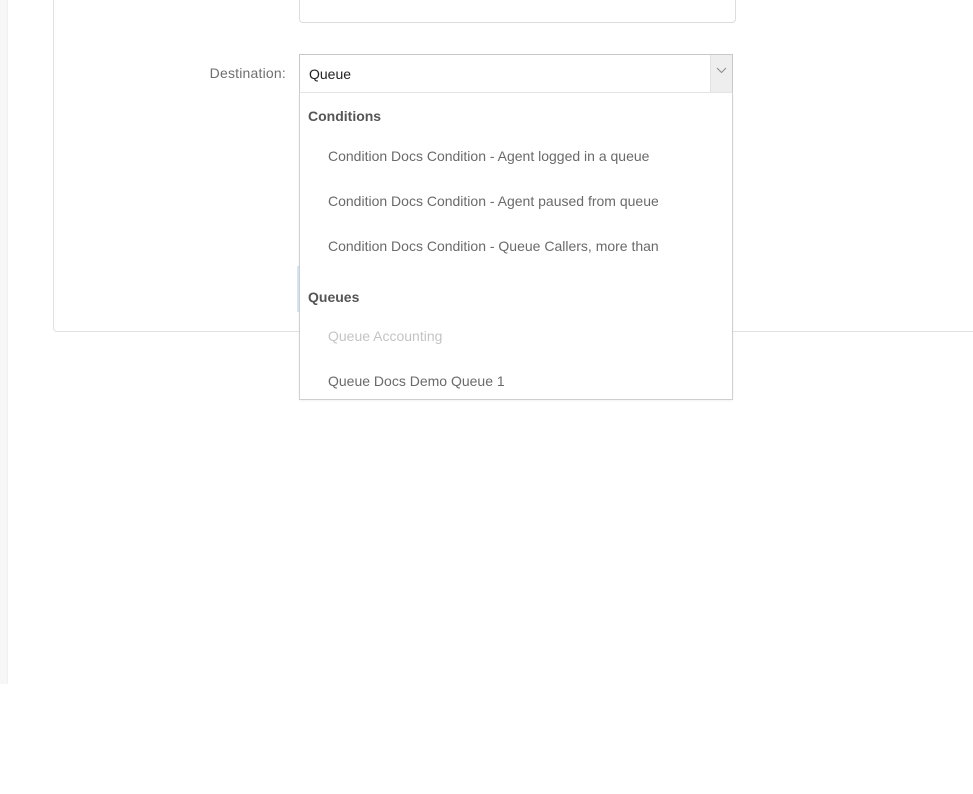 This screenshot has width=973, height=794. I want to click on left-rail, so click(4, 342).